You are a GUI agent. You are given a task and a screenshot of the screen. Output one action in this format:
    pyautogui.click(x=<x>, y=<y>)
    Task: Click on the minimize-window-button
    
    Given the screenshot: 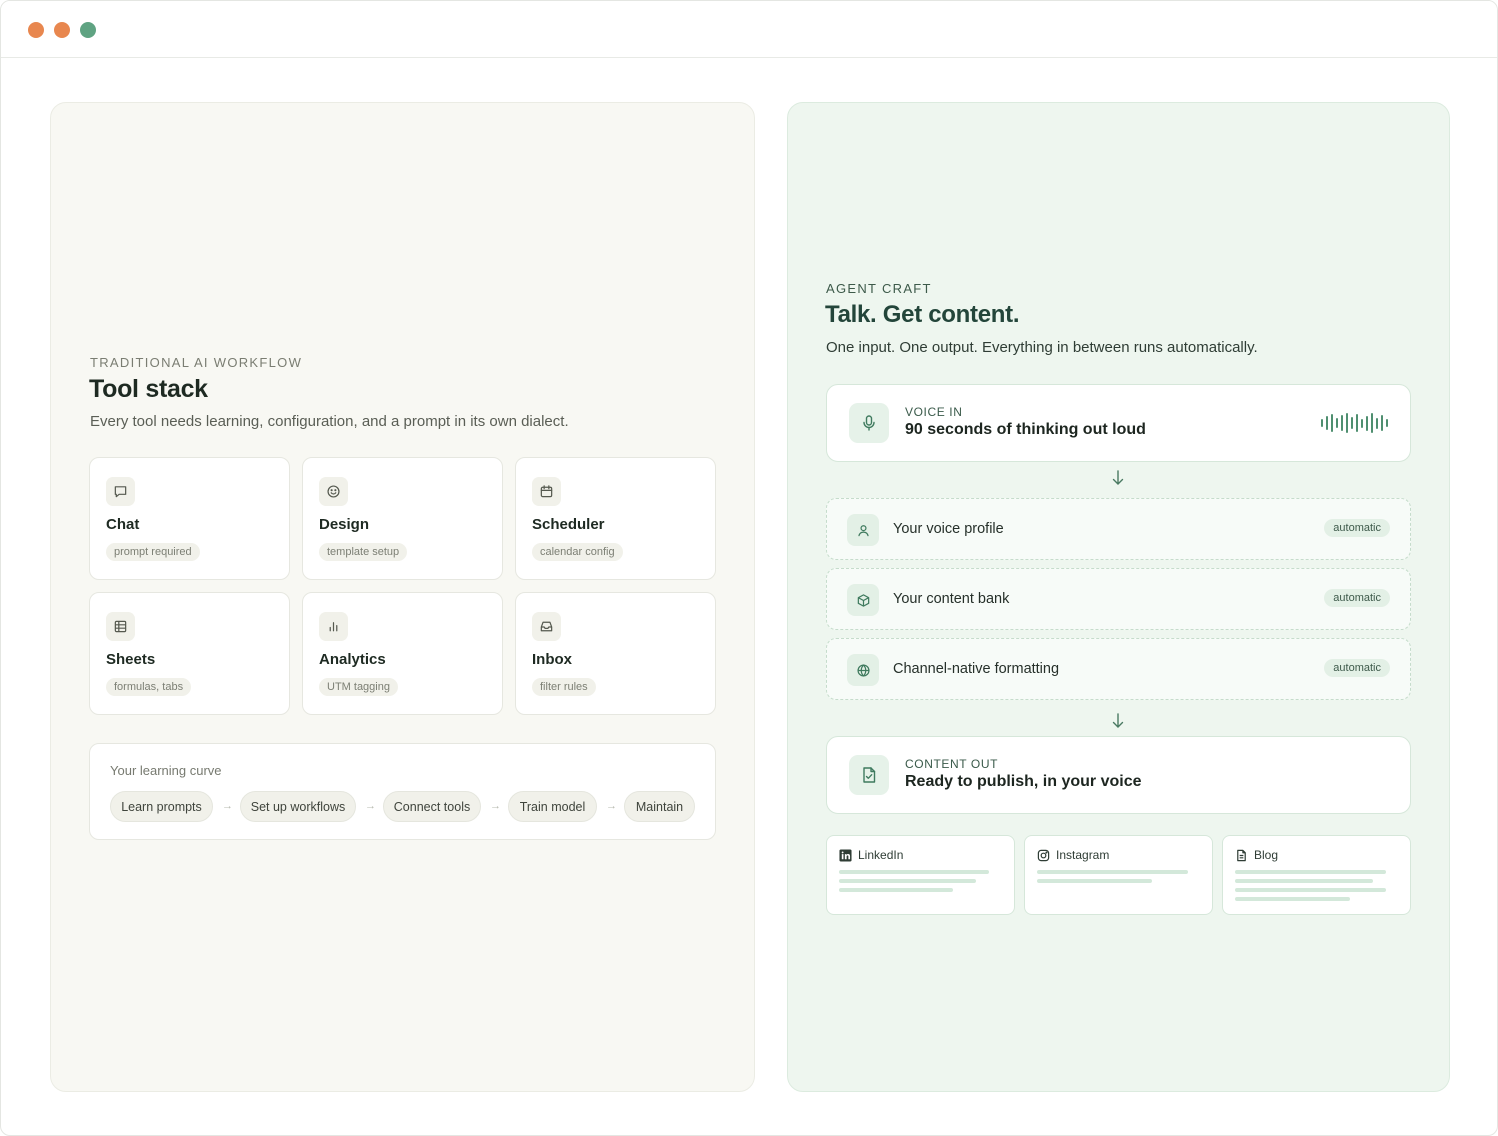 What is the action you would take?
    pyautogui.click(x=62, y=30)
    